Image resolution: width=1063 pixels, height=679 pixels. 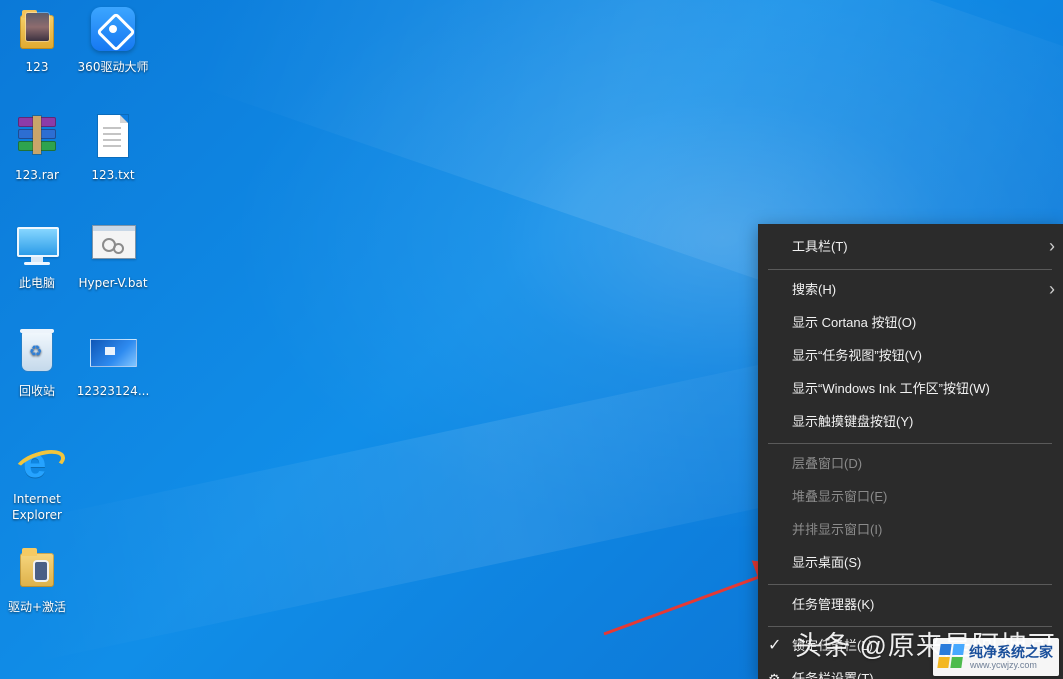 What do you see at coordinates (910, 290) in the screenshot?
I see `menu-item-search: 搜索(H) ›` at bounding box center [910, 290].